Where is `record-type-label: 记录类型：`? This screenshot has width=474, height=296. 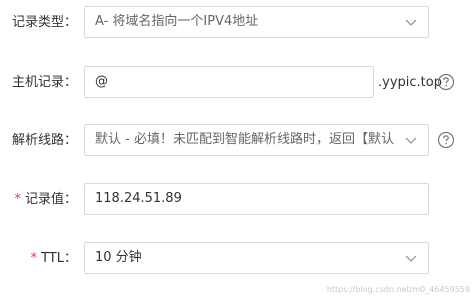
record-type-label: 记录类型： is located at coordinates (44, 22).